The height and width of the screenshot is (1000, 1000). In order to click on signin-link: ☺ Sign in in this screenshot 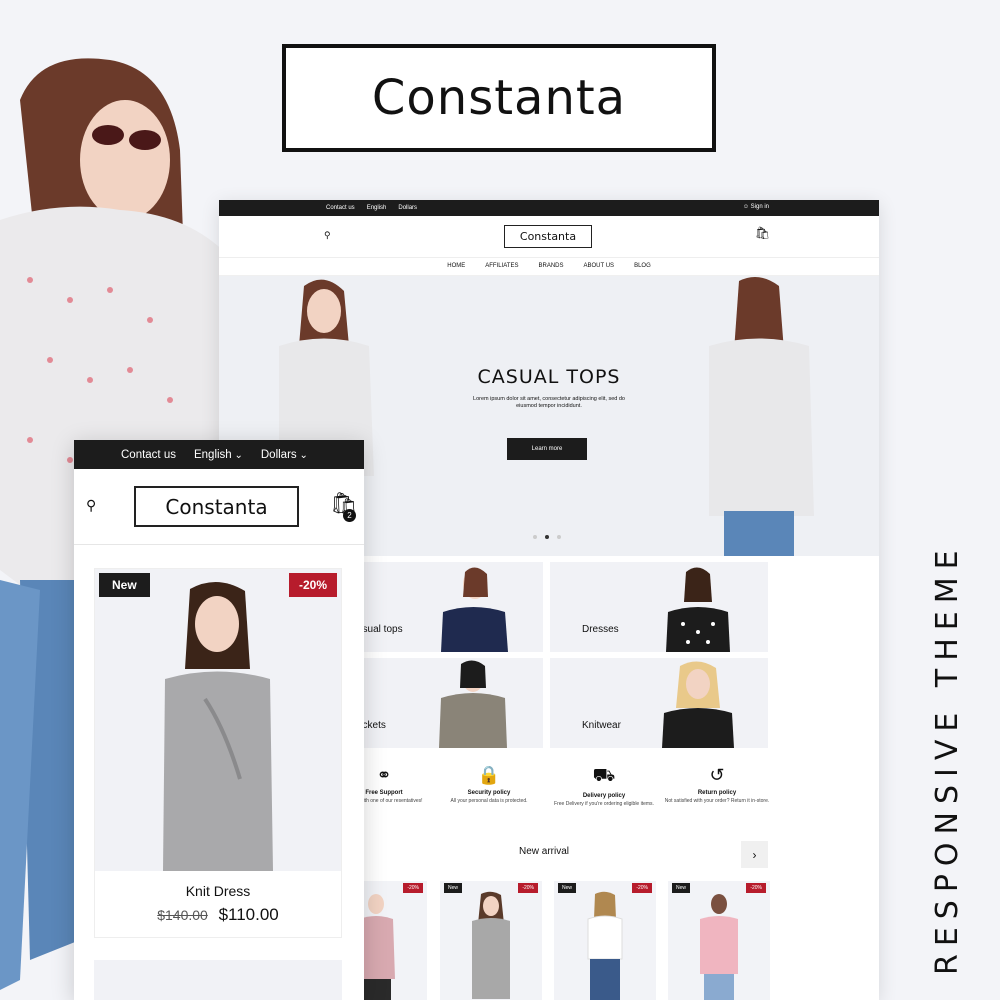, I will do `click(756, 207)`.